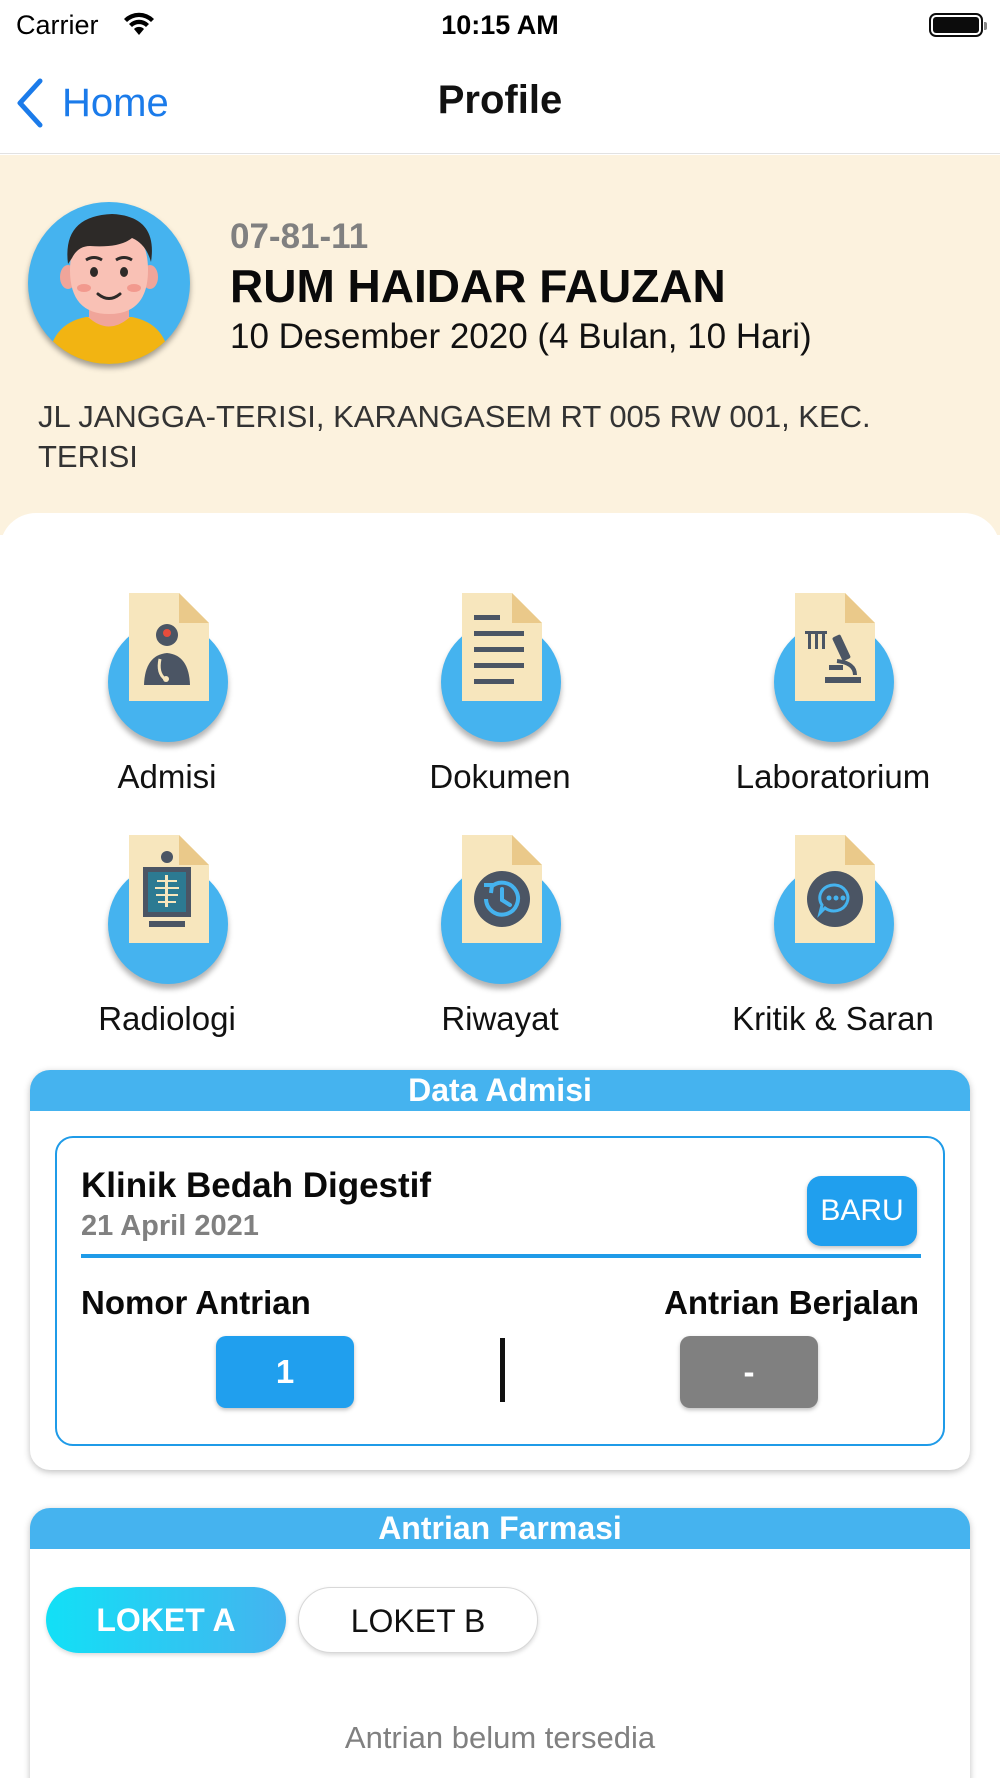  Describe the element at coordinates (502, 889) in the screenshot. I see `history-document-icon` at that location.